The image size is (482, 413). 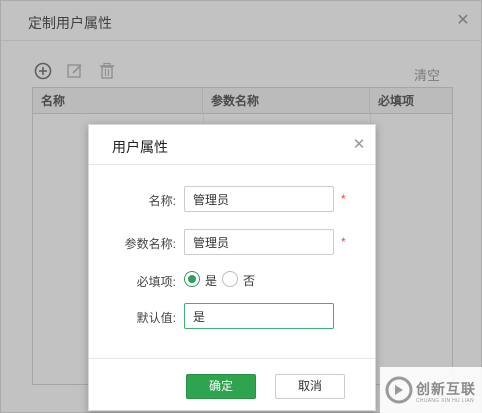 What do you see at coordinates (310, 386) in the screenshot?
I see `cancel-button: 取消` at bounding box center [310, 386].